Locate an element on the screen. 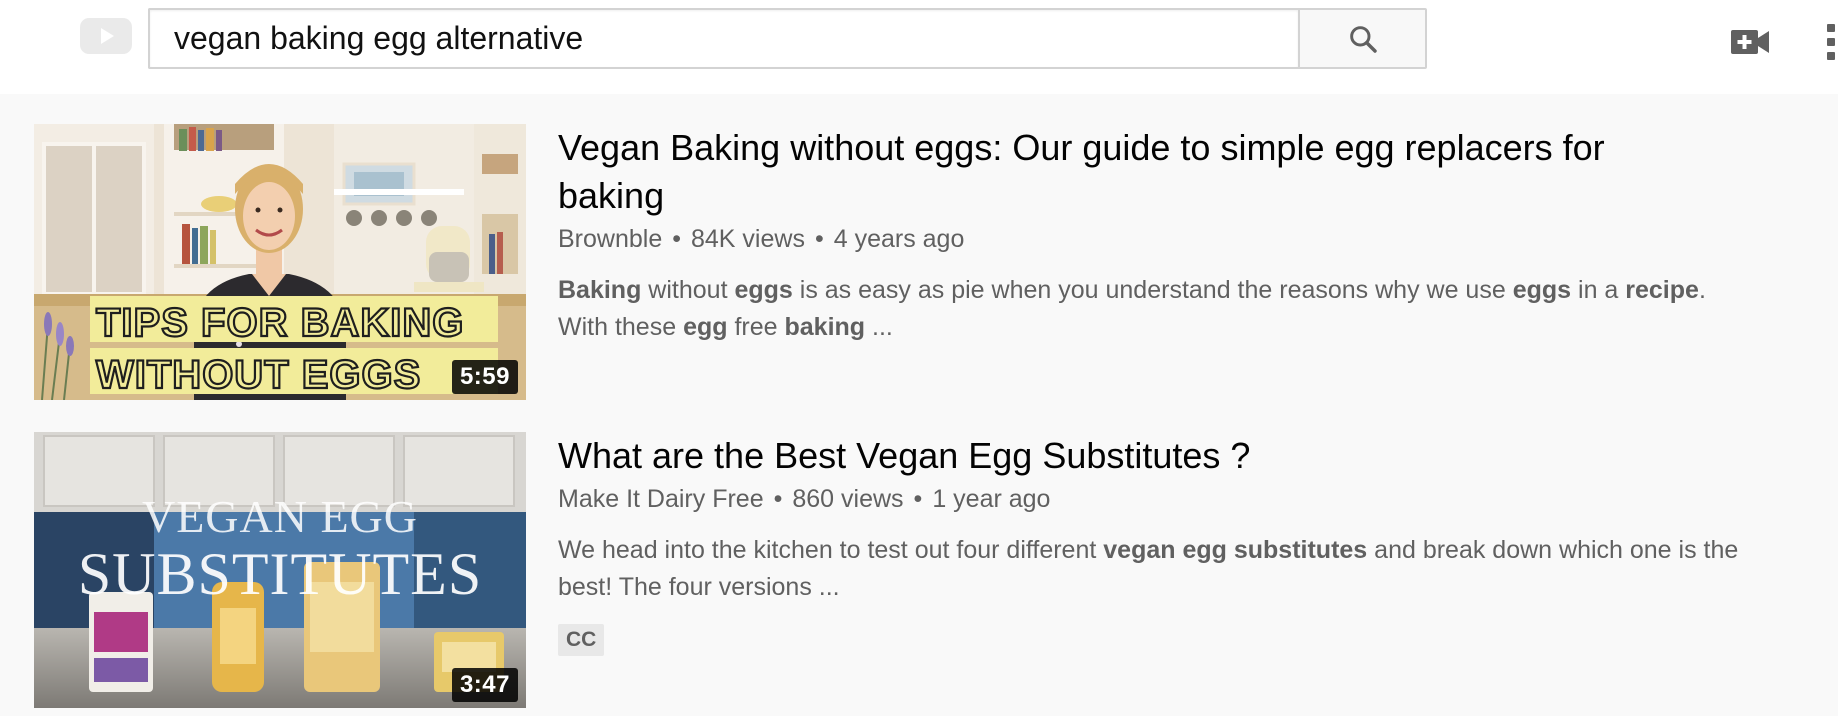  video-duration: 5:59 is located at coordinates (484, 377).